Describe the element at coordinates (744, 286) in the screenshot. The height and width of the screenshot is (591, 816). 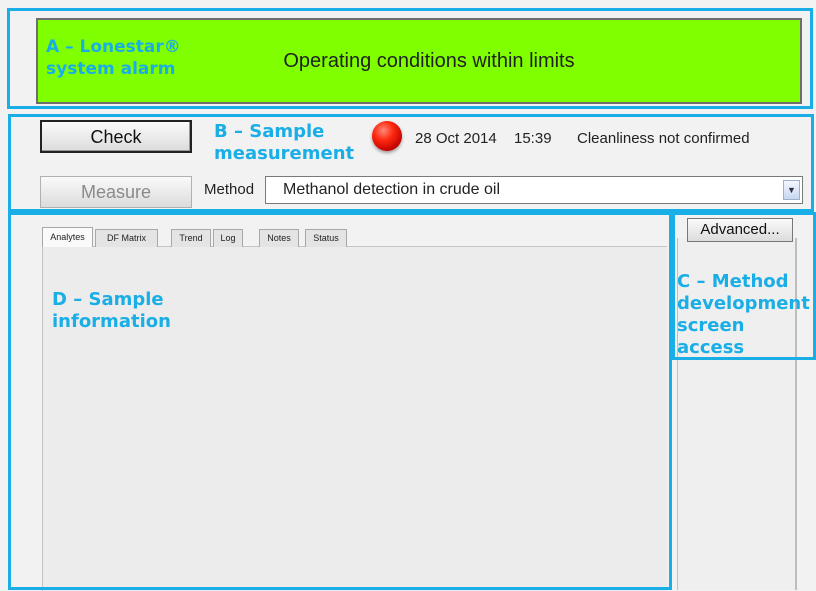
I see `annotation-box-c` at that location.